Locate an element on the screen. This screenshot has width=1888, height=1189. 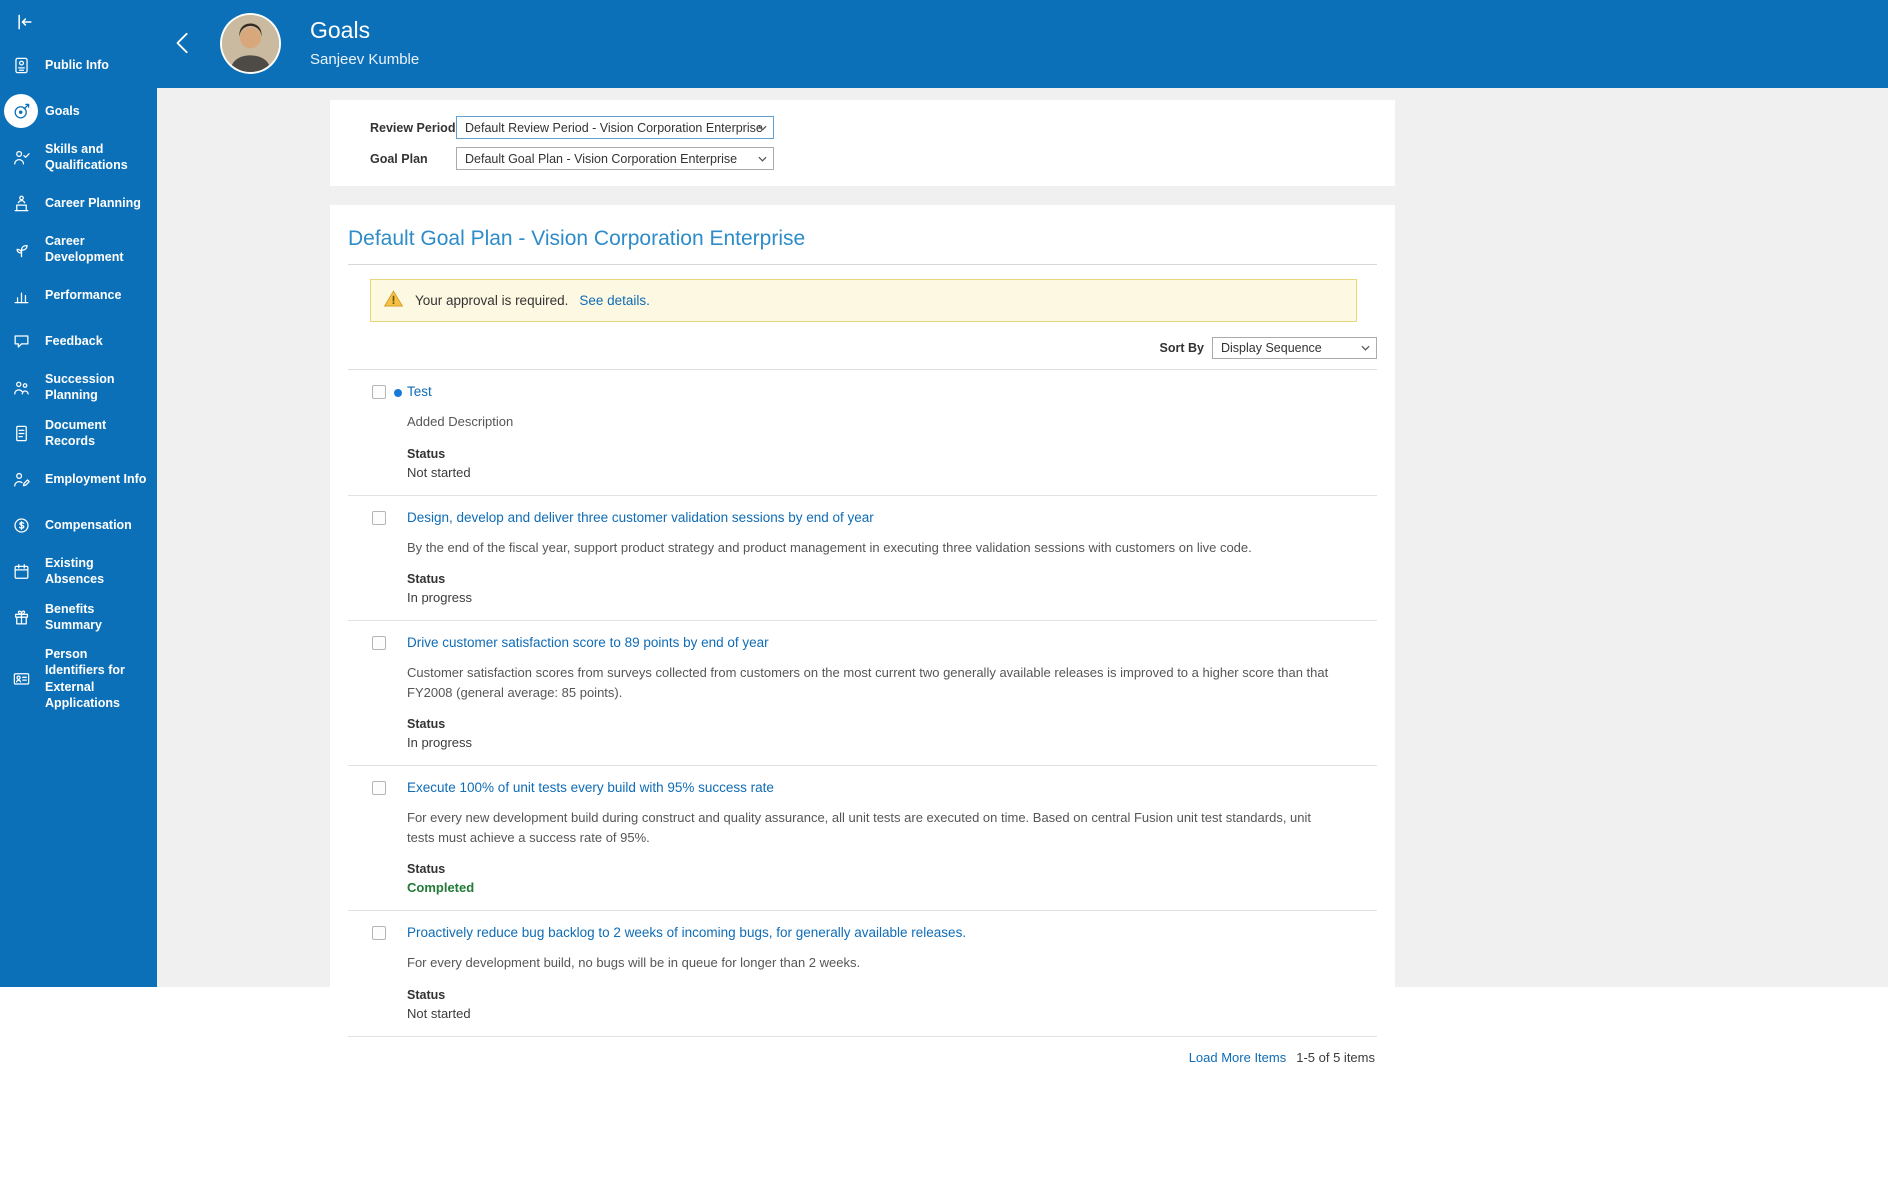
sidebar-item-performance: Performance is located at coordinates (78, 295).